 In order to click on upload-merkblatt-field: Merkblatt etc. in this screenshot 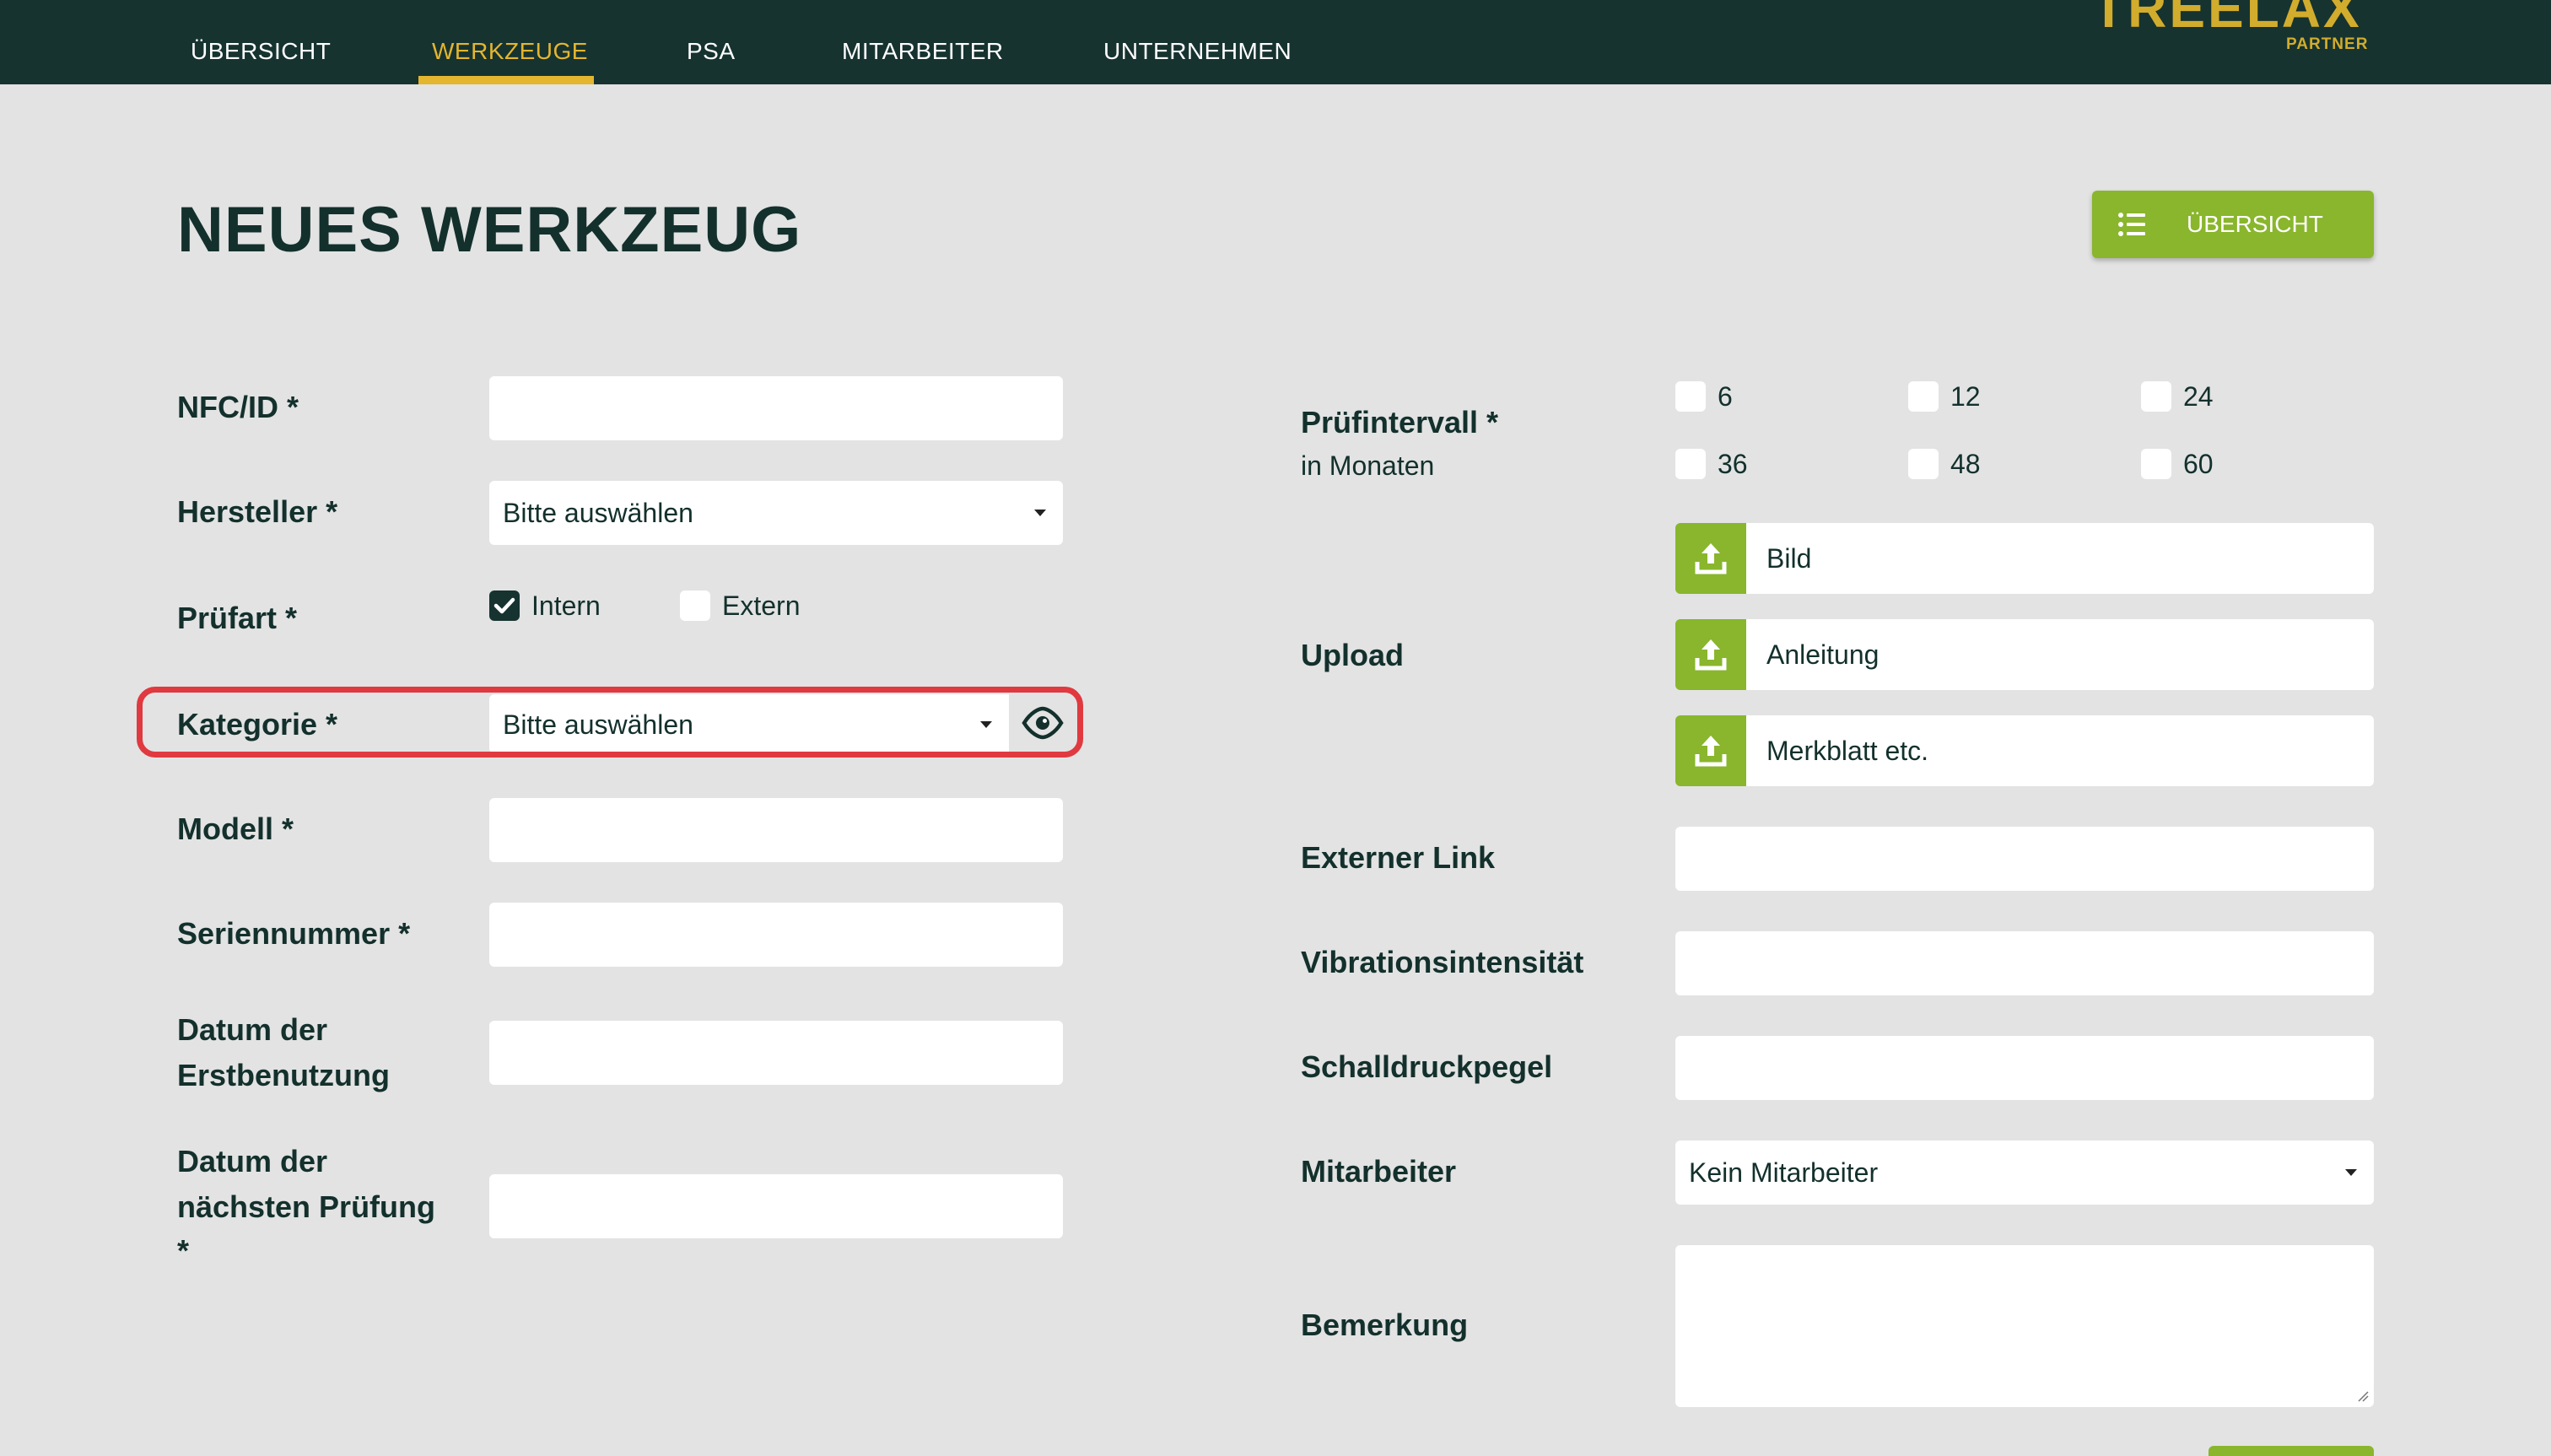, I will do `click(2060, 750)`.